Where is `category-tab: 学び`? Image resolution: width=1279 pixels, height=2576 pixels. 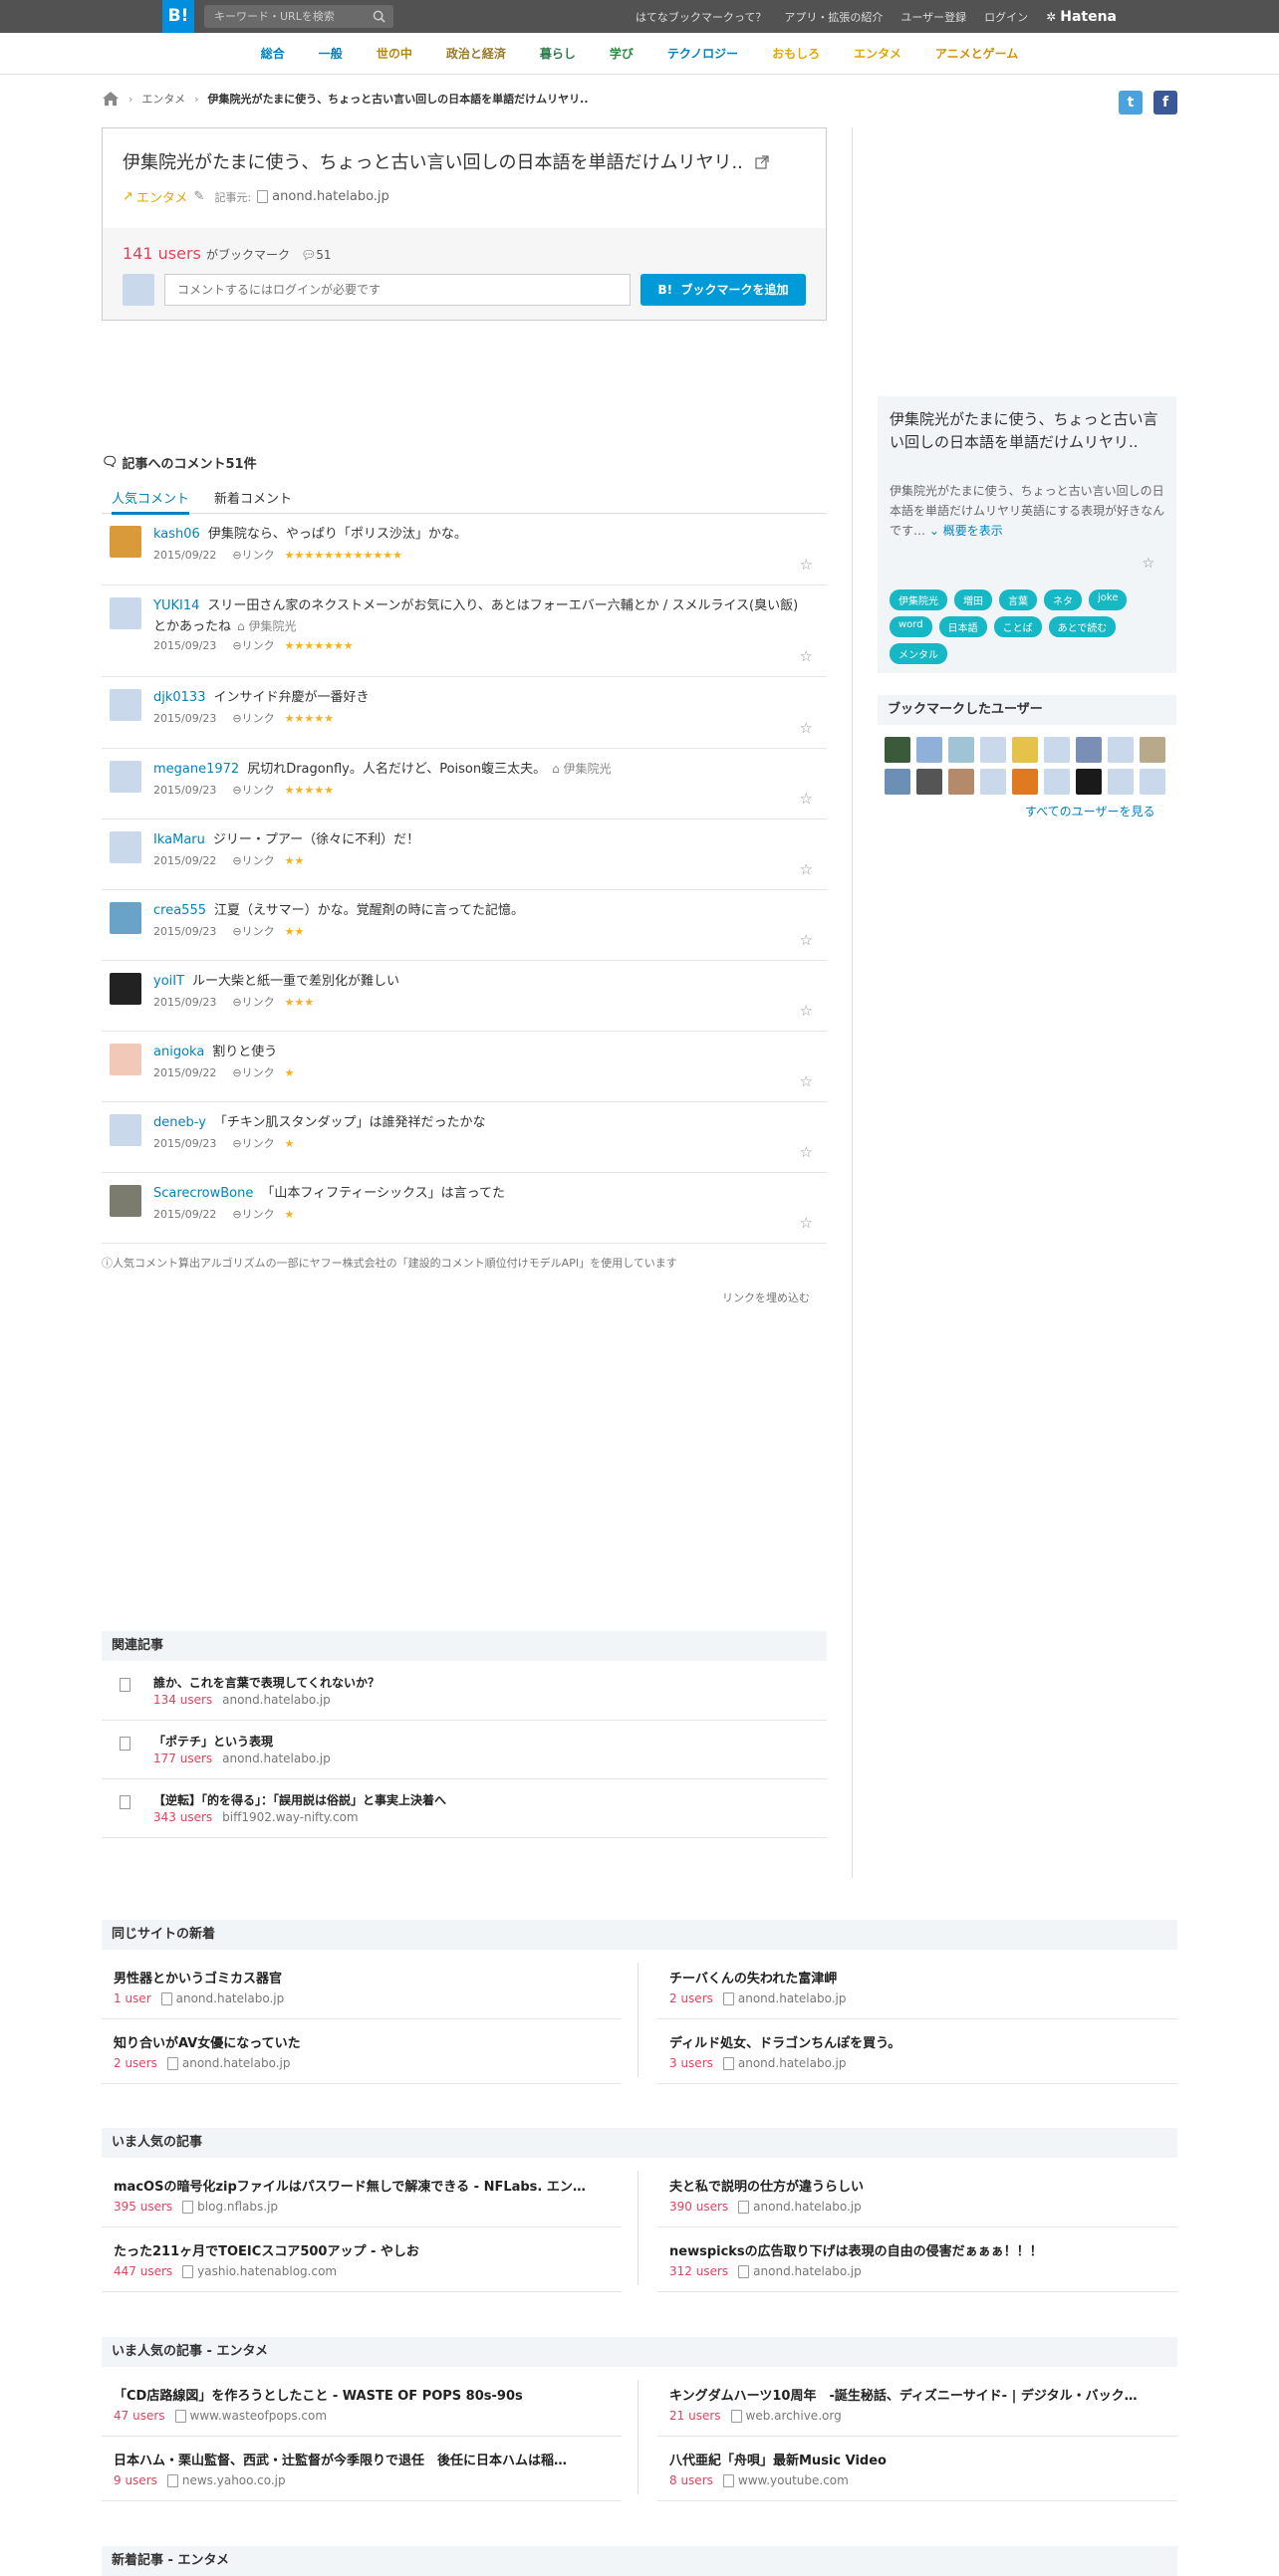
category-tab: 学び is located at coordinates (622, 53).